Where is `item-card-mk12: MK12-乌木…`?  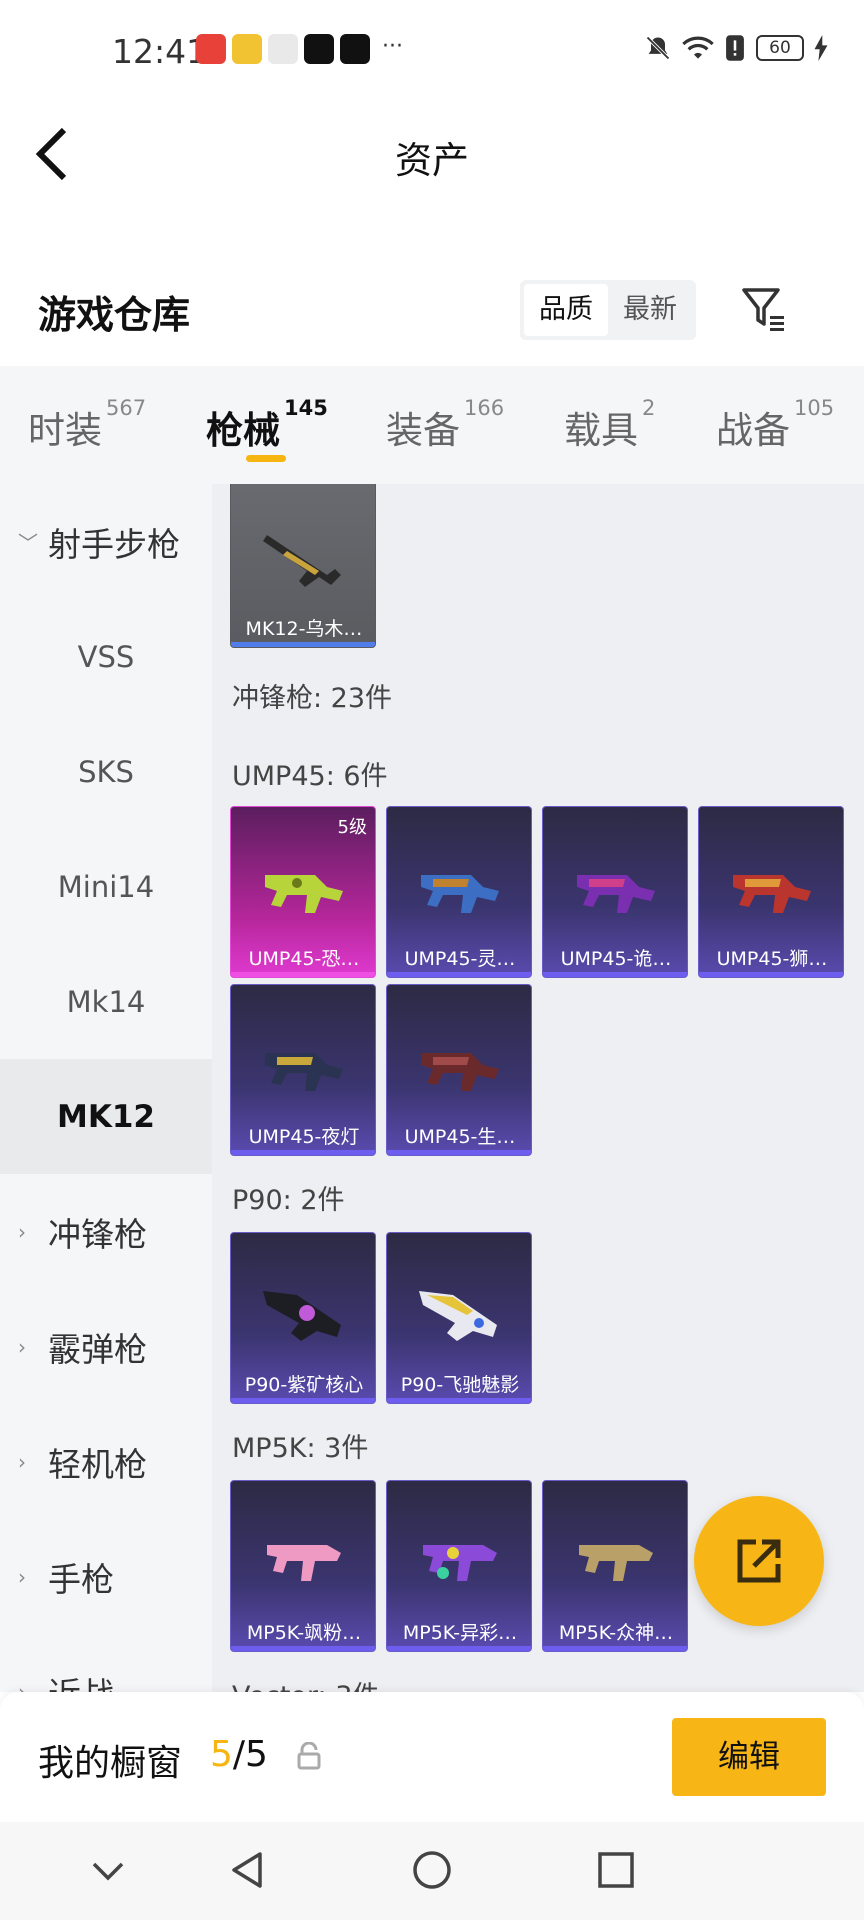 item-card-mk12: MK12-乌木… is located at coordinates (303, 566).